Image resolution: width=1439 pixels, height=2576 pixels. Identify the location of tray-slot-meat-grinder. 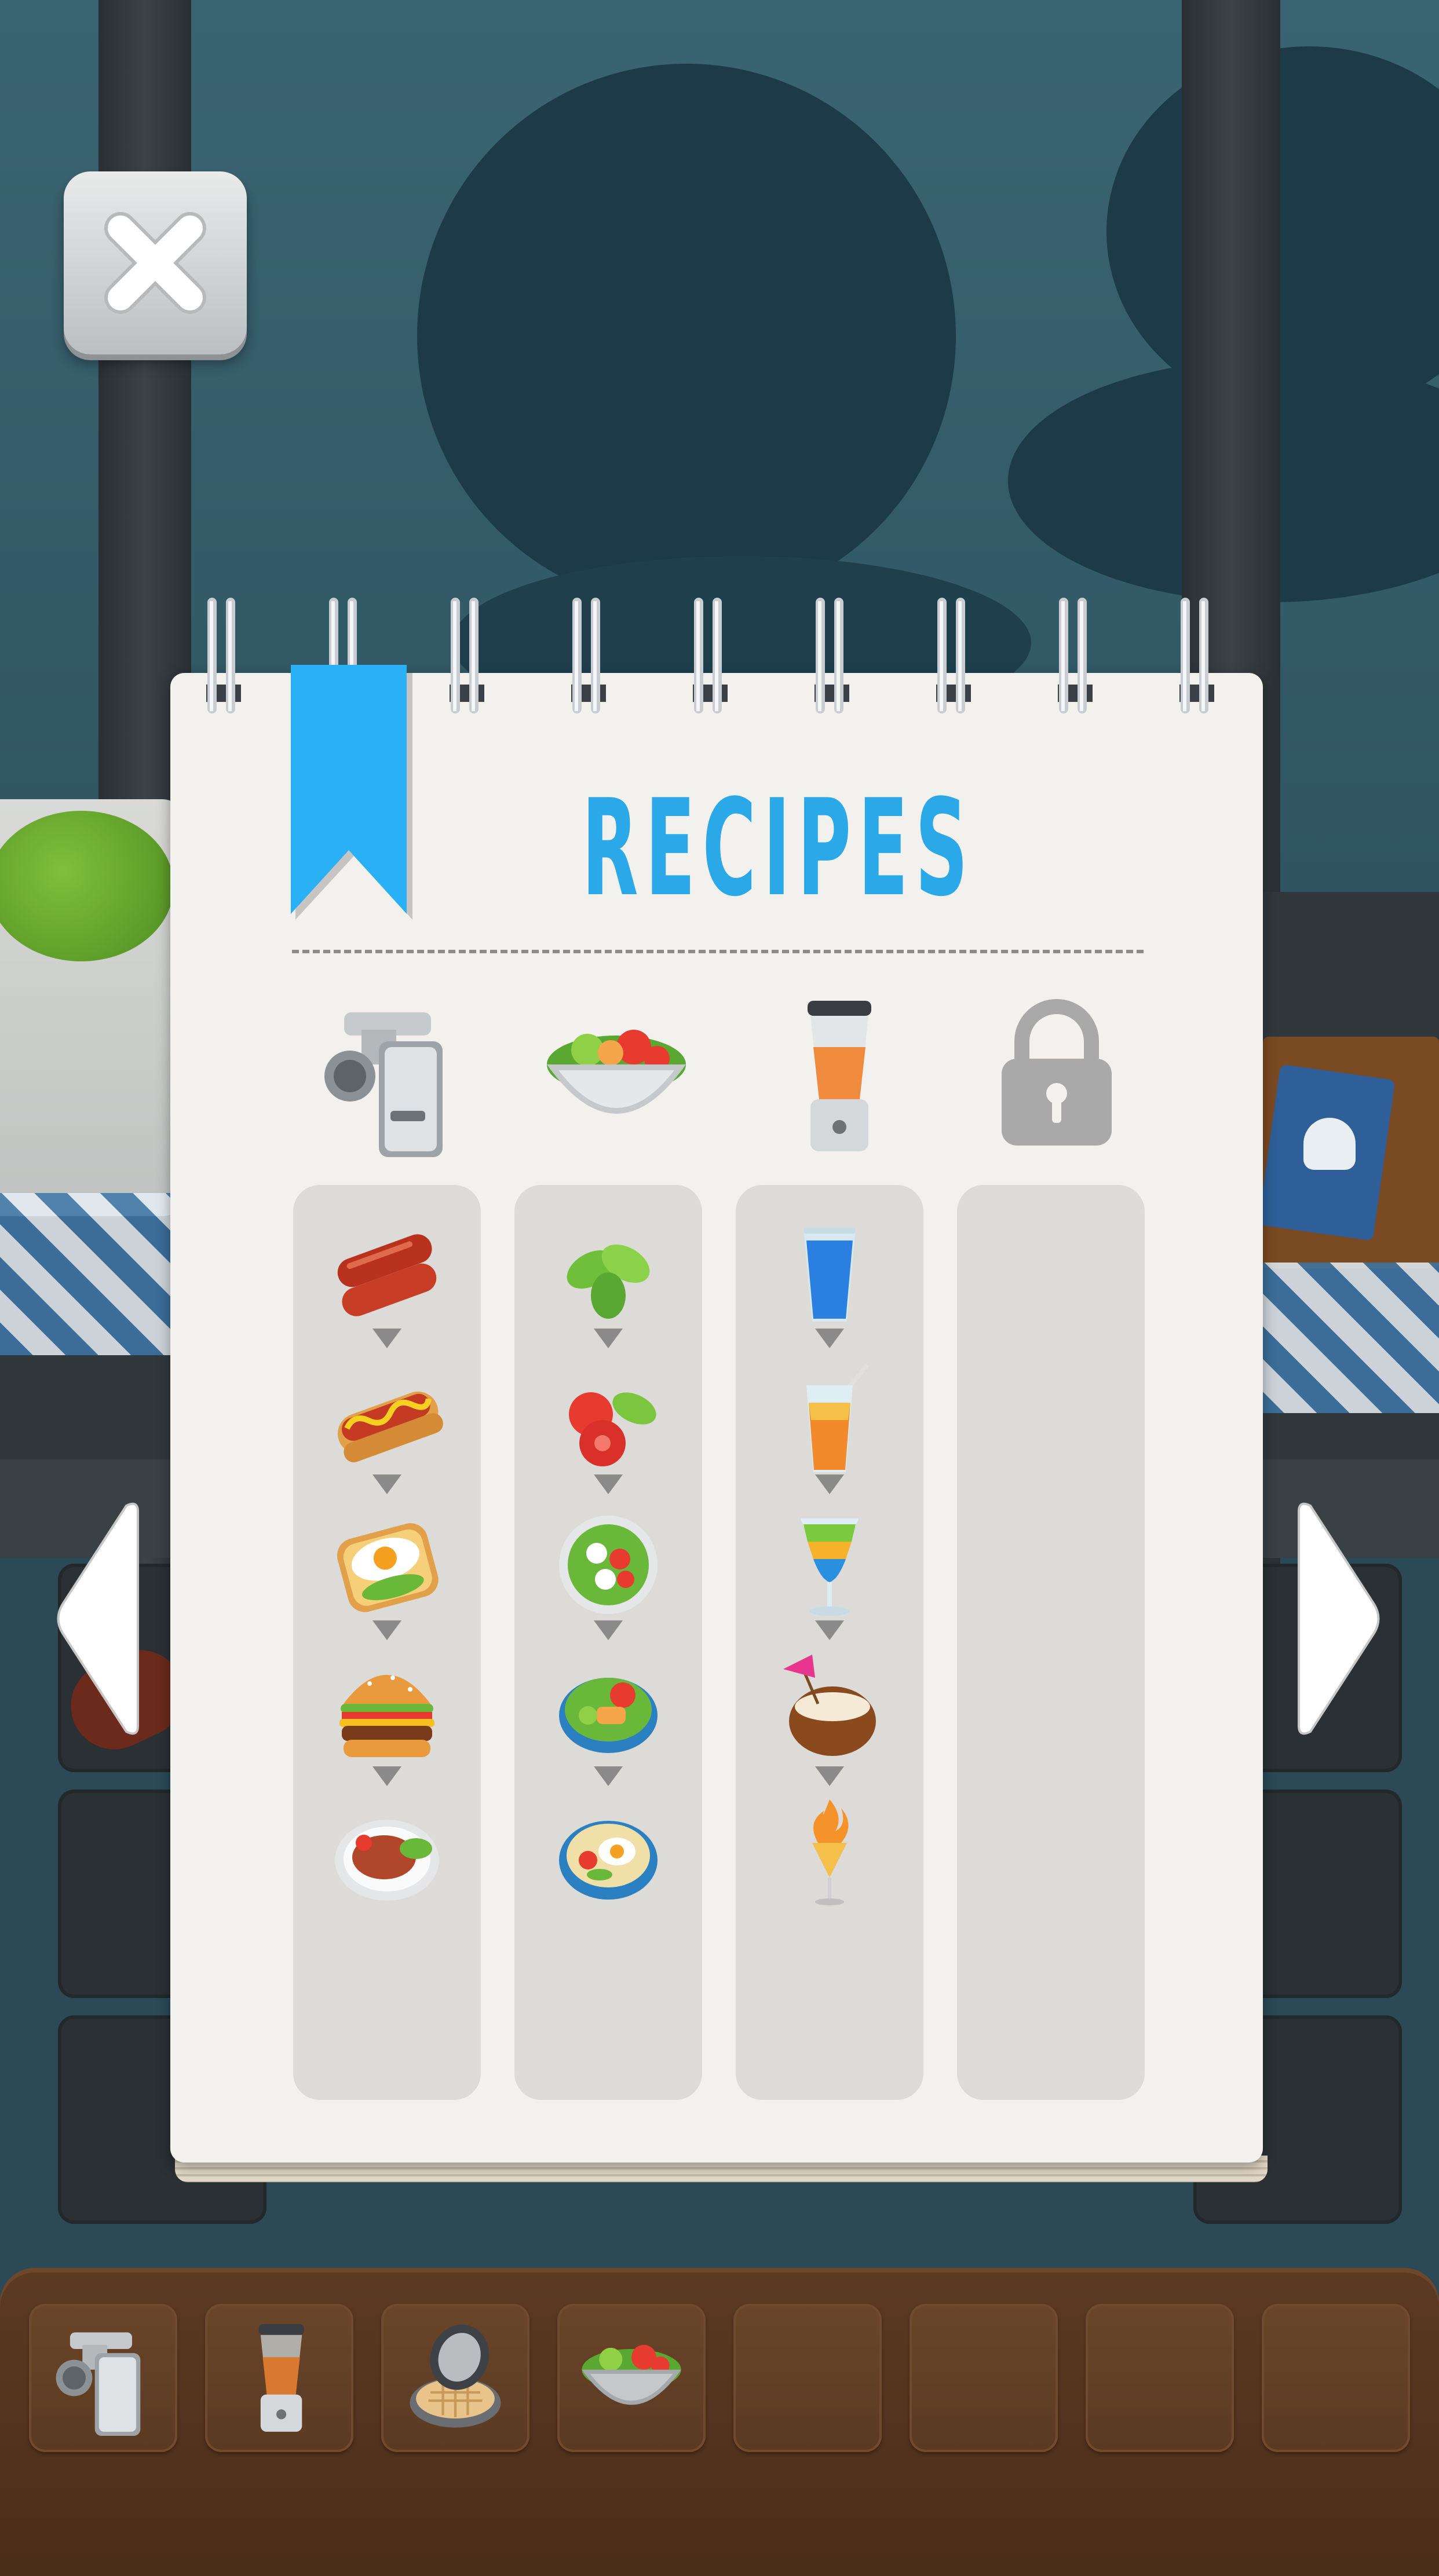
(103, 2378).